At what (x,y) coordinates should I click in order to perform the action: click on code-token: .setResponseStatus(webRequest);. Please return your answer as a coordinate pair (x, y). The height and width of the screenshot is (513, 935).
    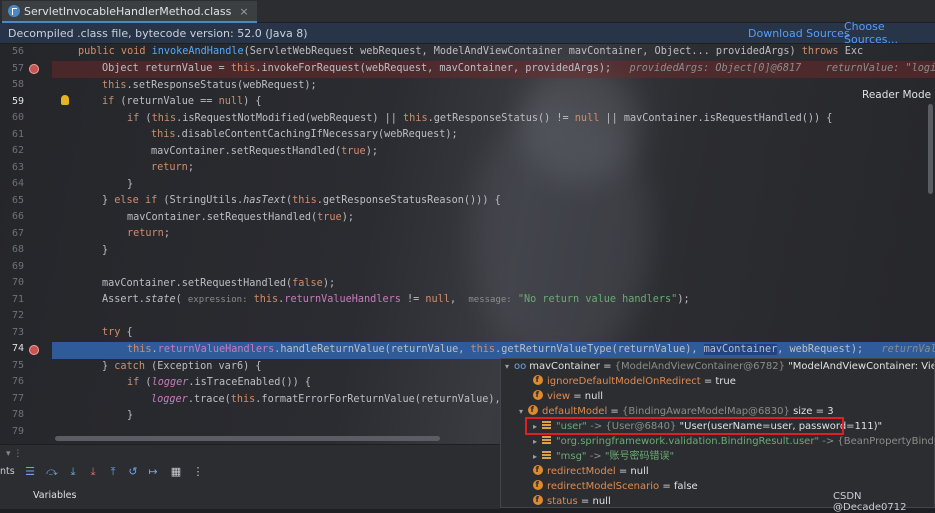
    Looking at the image, I should click on (221, 85).